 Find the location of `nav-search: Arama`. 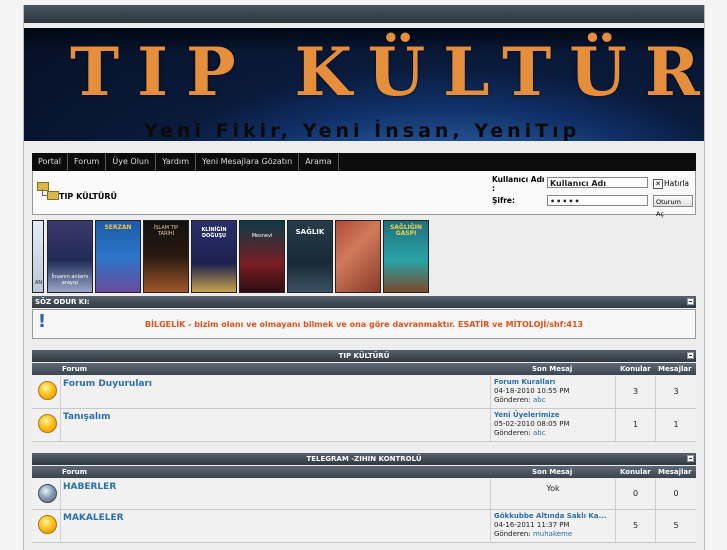

nav-search: Arama is located at coordinates (319, 162).